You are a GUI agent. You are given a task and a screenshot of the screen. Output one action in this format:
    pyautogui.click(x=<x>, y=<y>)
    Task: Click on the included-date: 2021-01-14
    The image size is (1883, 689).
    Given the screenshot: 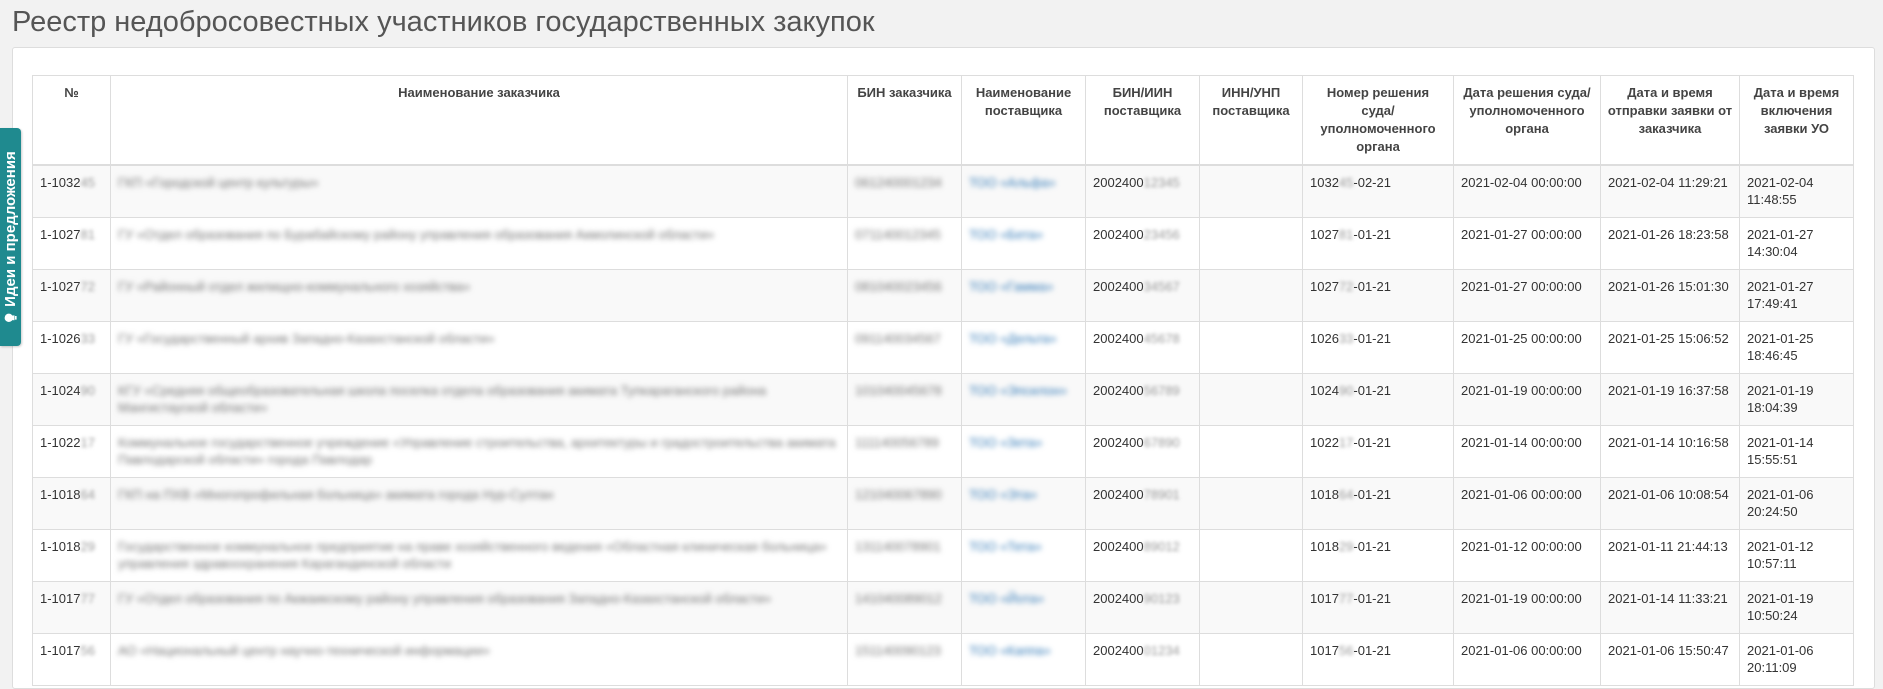 What is the action you would take?
    pyautogui.click(x=1780, y=442)
    